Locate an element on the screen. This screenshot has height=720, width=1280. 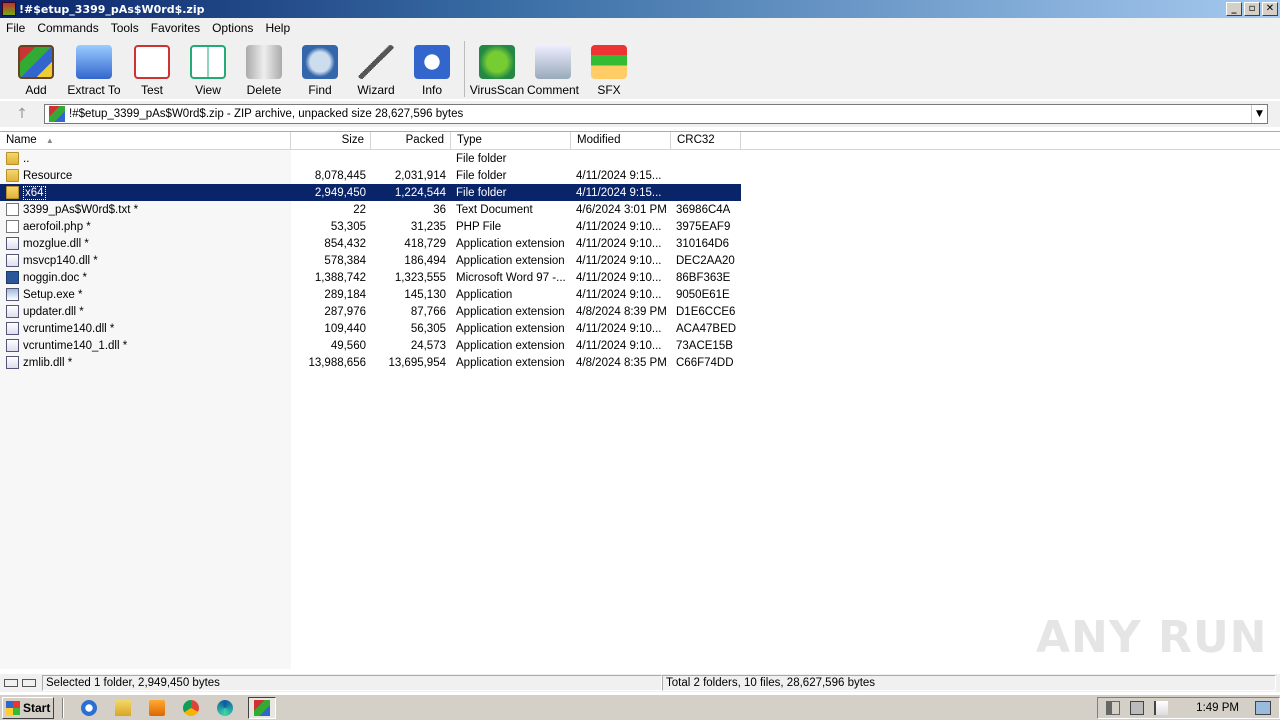
cell-name: zmlib.dll * is located at coordinates (145, 362).